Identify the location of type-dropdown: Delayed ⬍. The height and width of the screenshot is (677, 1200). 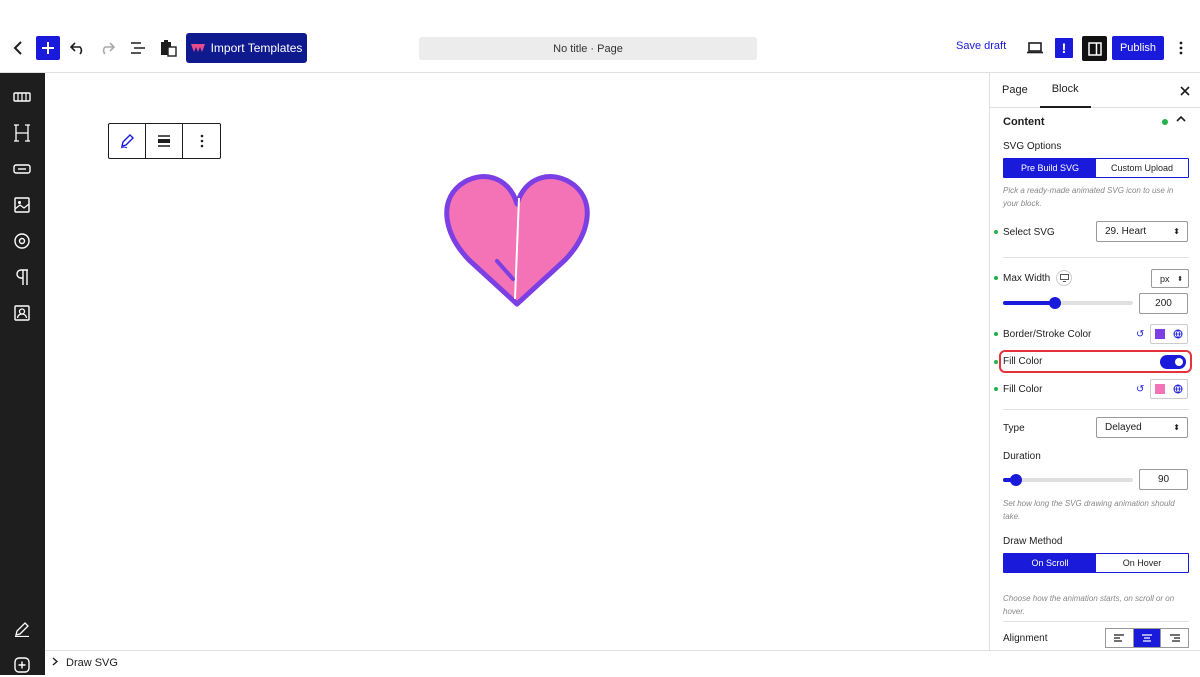
(1142, 427).